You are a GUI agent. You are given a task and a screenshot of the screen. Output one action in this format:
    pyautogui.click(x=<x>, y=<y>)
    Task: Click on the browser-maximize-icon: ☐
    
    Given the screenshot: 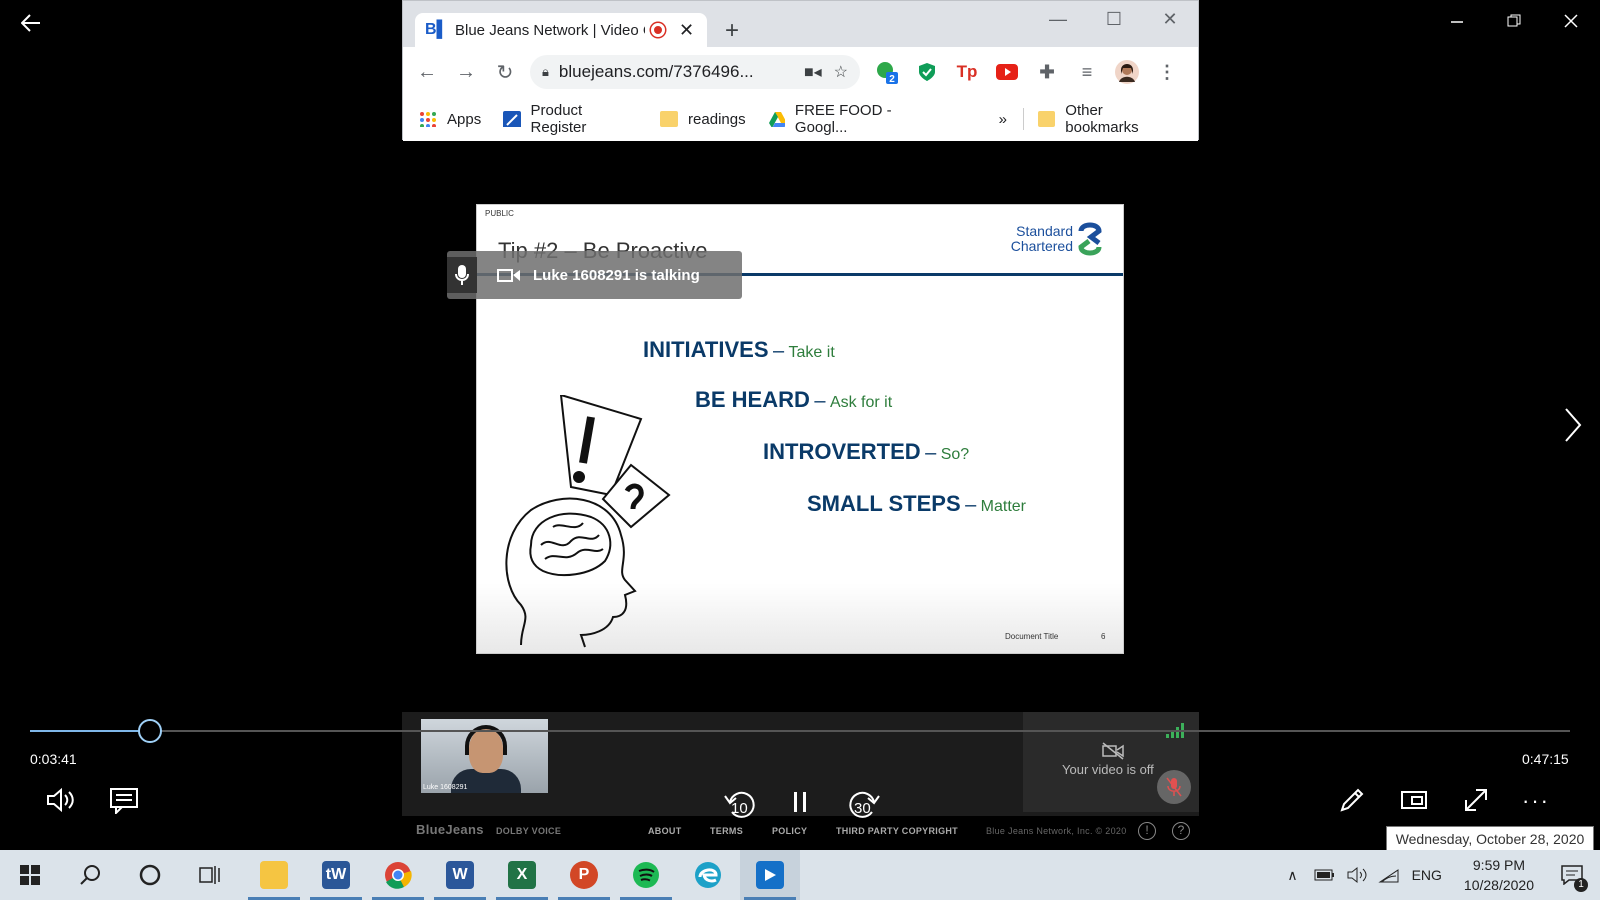 What is the action you would take?
    pyautogui.click(x=1114, y=19)
    